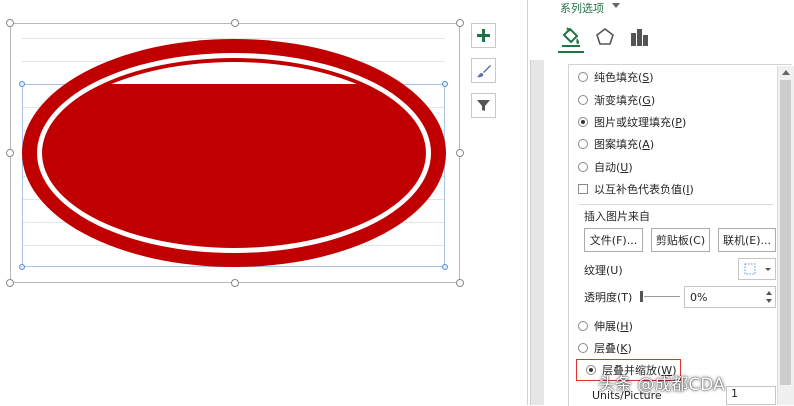  I want to click on field-label: 透明度(T), so click(608, 297).